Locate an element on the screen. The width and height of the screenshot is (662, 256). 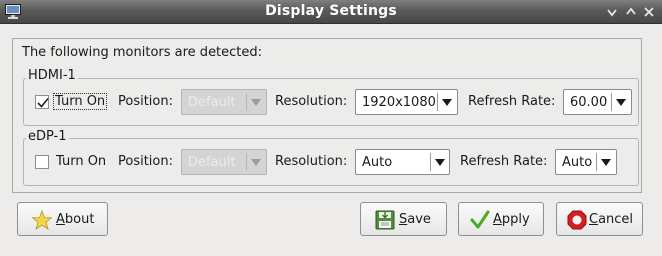
position-value-hdmi-1: Default is located at coordinates (212, 102).